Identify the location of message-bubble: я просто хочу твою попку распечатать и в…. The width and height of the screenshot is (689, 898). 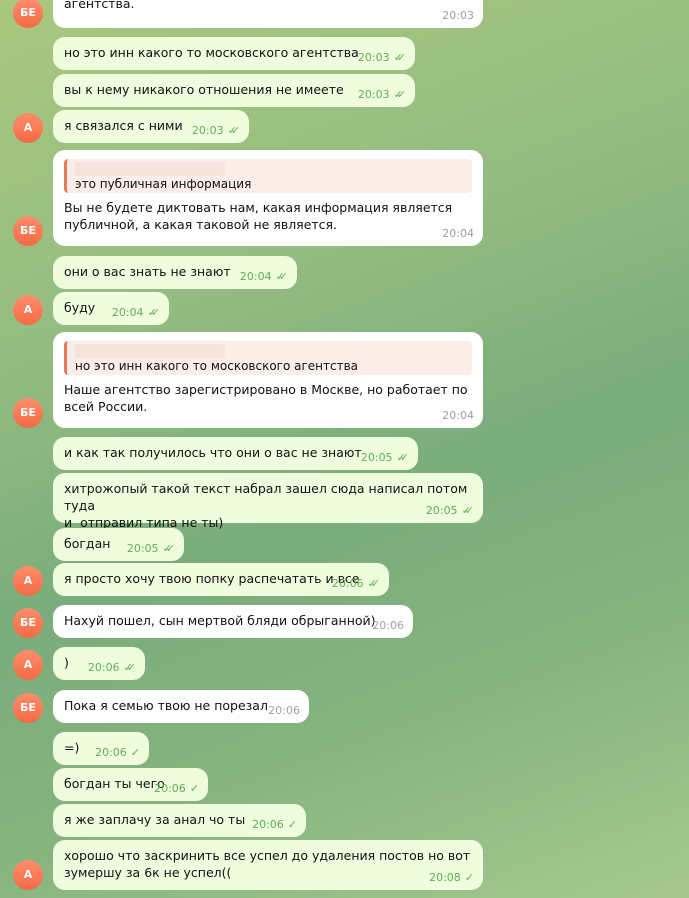
(221, 579).